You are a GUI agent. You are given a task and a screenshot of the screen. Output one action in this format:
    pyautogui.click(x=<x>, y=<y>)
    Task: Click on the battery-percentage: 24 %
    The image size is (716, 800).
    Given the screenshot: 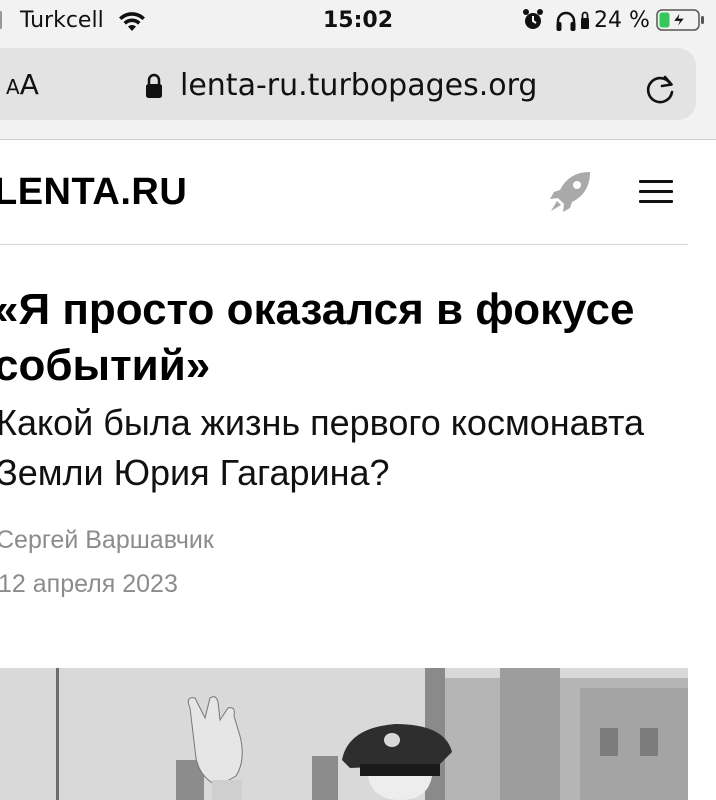 What is the action you would take?
    pyautogui.click(x=622, y=20)
    